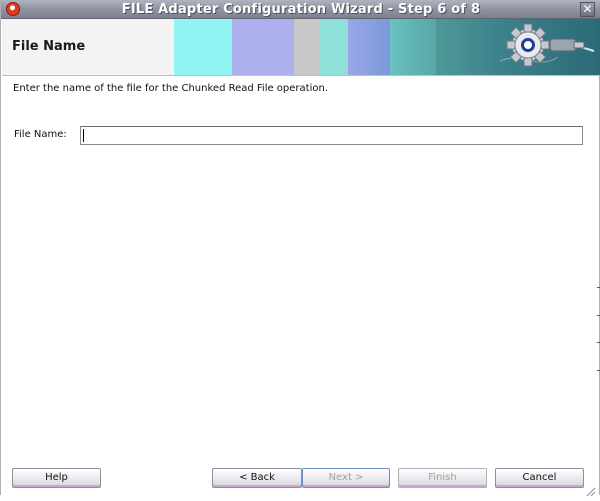 This screenshot has width=600, height=501. I want to click on file-name-label: File Name:, so click(40, 134).